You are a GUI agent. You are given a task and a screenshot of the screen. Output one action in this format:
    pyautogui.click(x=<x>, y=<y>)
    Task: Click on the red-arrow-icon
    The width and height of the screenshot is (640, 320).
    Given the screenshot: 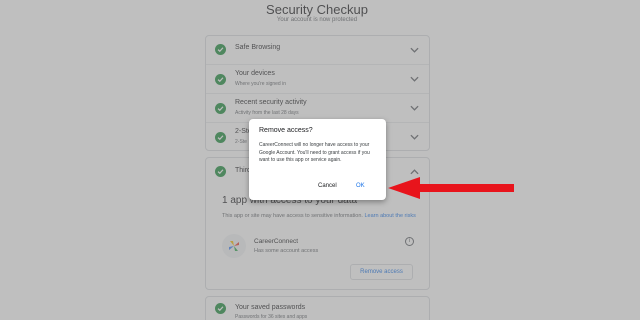 What is the action you would take?
    pyautogui.click(x=451, y=188)
    